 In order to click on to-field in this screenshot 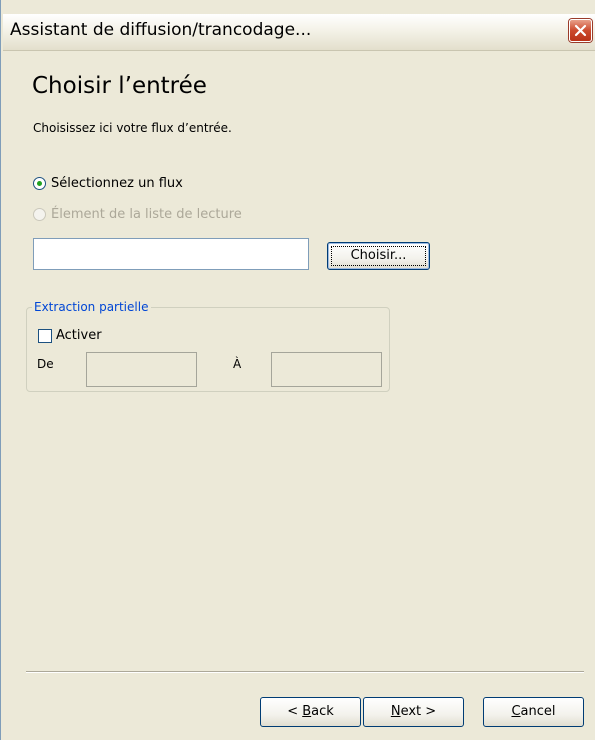, I will do `click(326, 369)`.